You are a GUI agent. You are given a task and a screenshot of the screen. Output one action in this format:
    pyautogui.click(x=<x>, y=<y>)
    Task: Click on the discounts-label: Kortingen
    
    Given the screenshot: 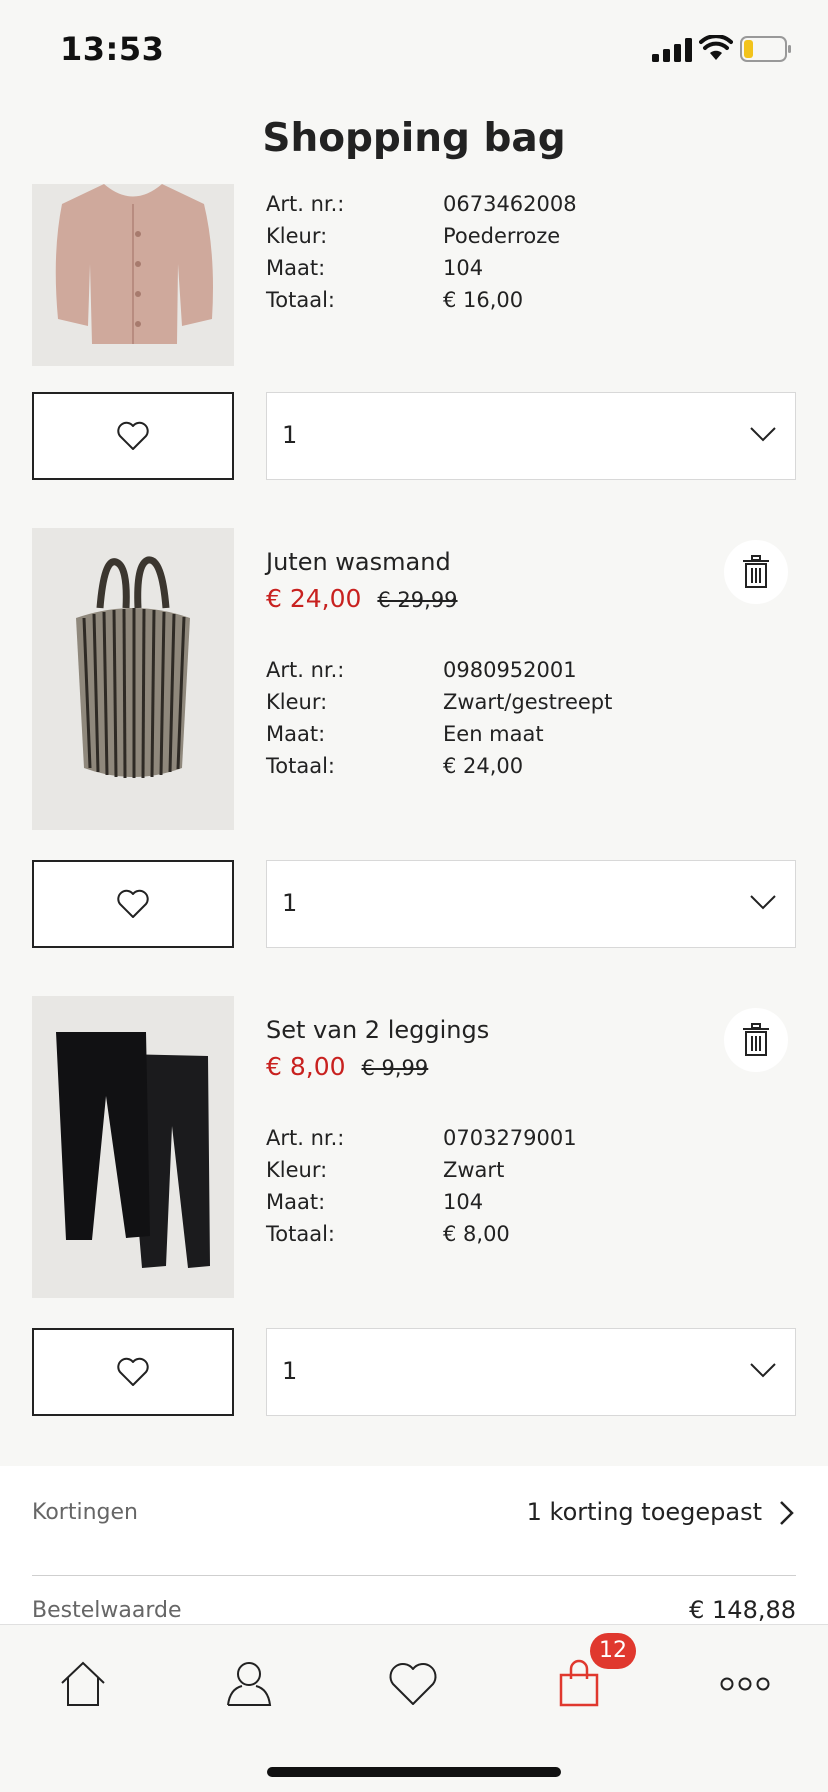 What is the action you would take?
    pyautogui.click(x=85, y=1512)
    